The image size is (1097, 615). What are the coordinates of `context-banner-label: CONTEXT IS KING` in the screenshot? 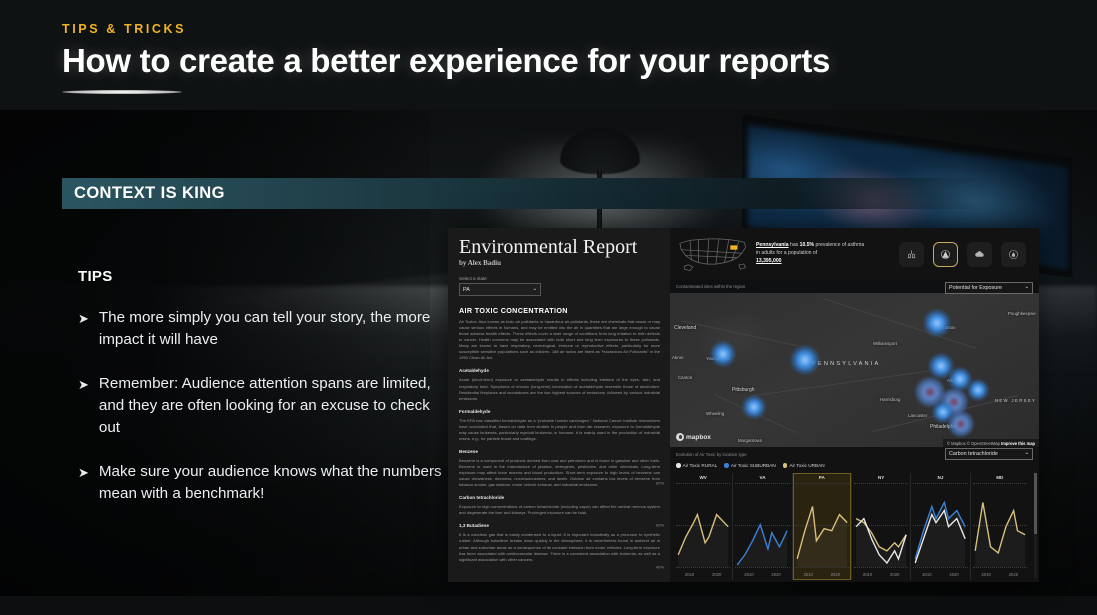 It's located at (149, 193).